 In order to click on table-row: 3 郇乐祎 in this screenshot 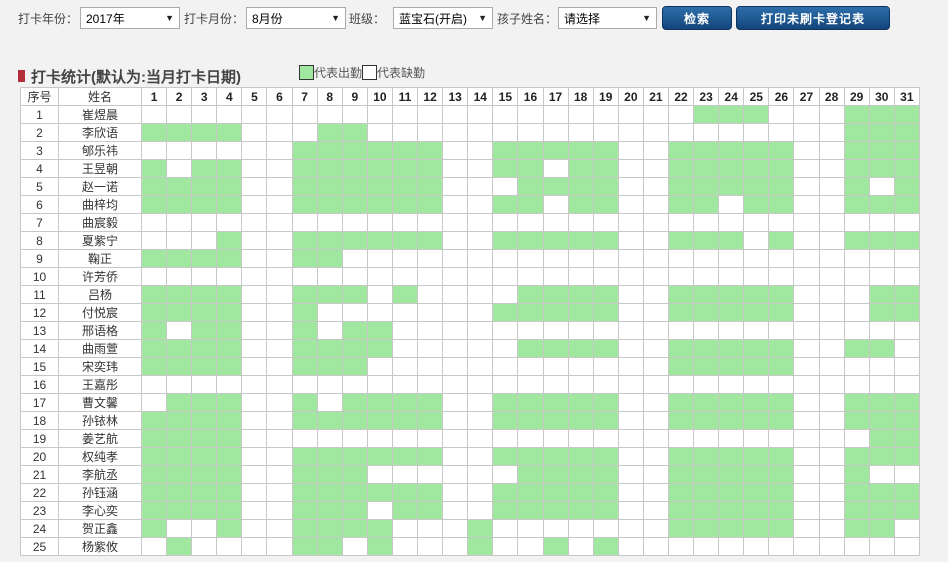, I will do `click(470, 150)`.